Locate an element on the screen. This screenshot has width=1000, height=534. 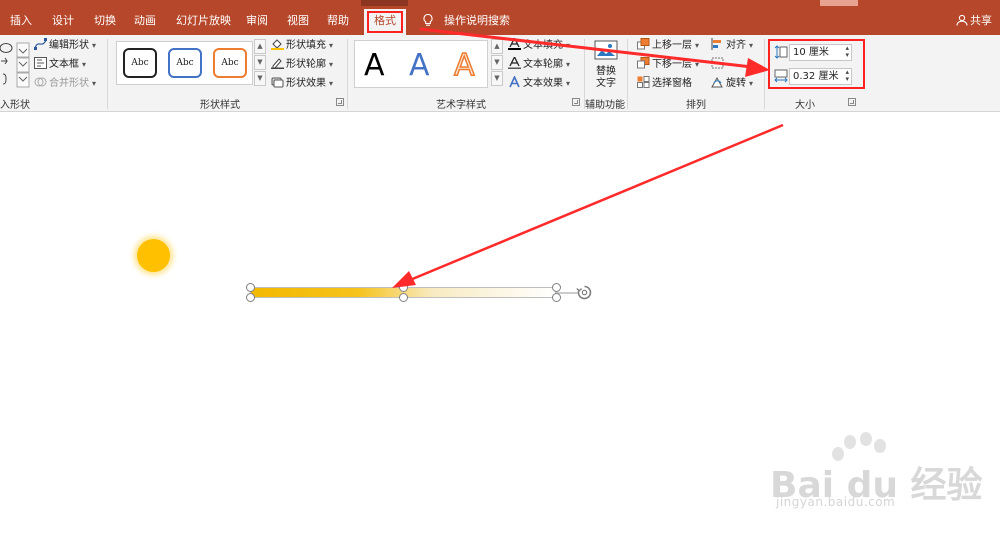
text-box-label: 文本框 is located at coordinates (64, 64).